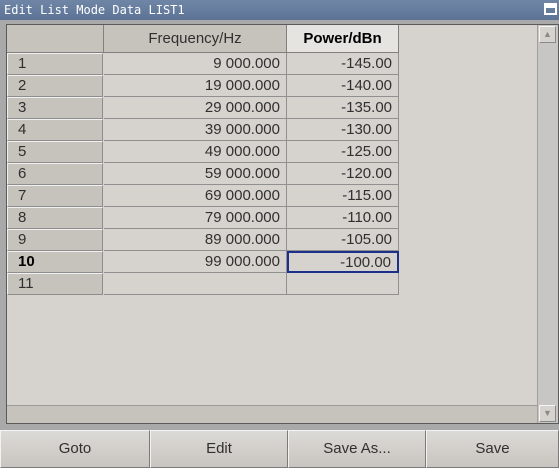 The width and height of the screenshot is (559, 468). Describe the element at coordinates (343, 284) in the screenshot. I see `power-cell` at that location.